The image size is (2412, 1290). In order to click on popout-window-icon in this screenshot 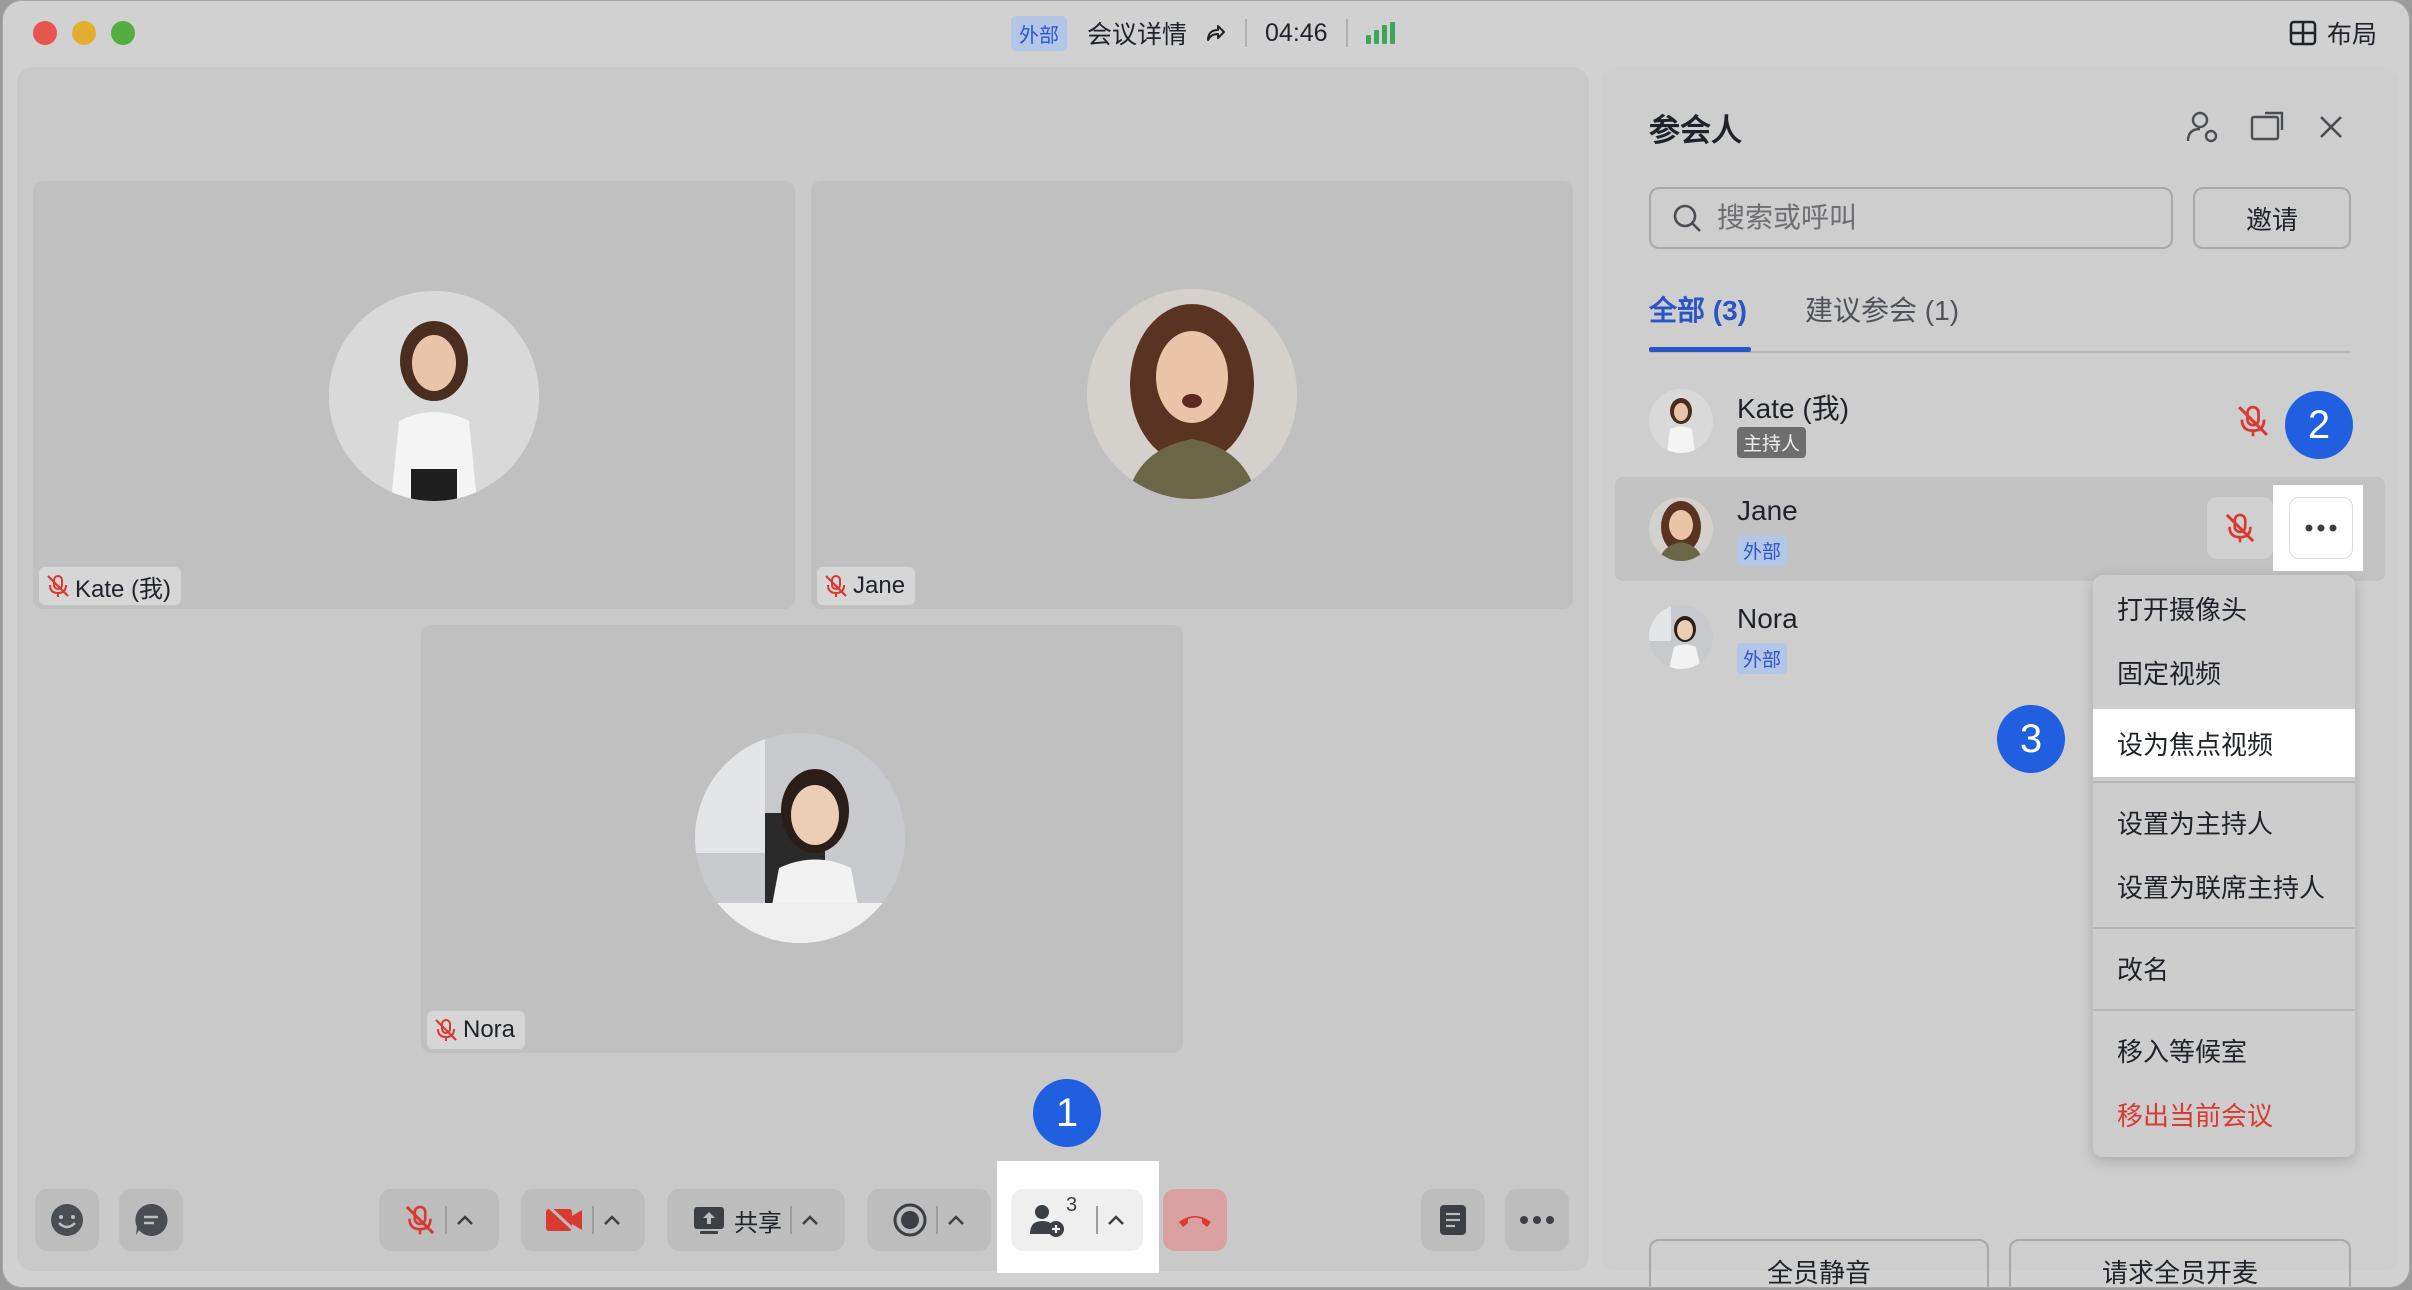, I will do `click(2267, 127)`.